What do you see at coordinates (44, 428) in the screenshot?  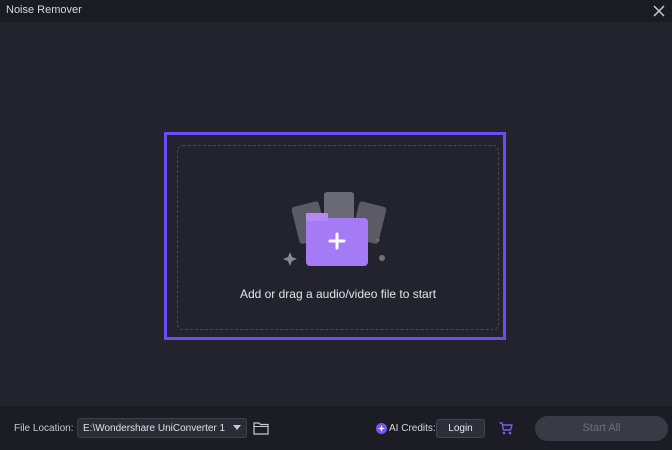 I see `file-location-label: File Location:` at bounding box center [44, 428].